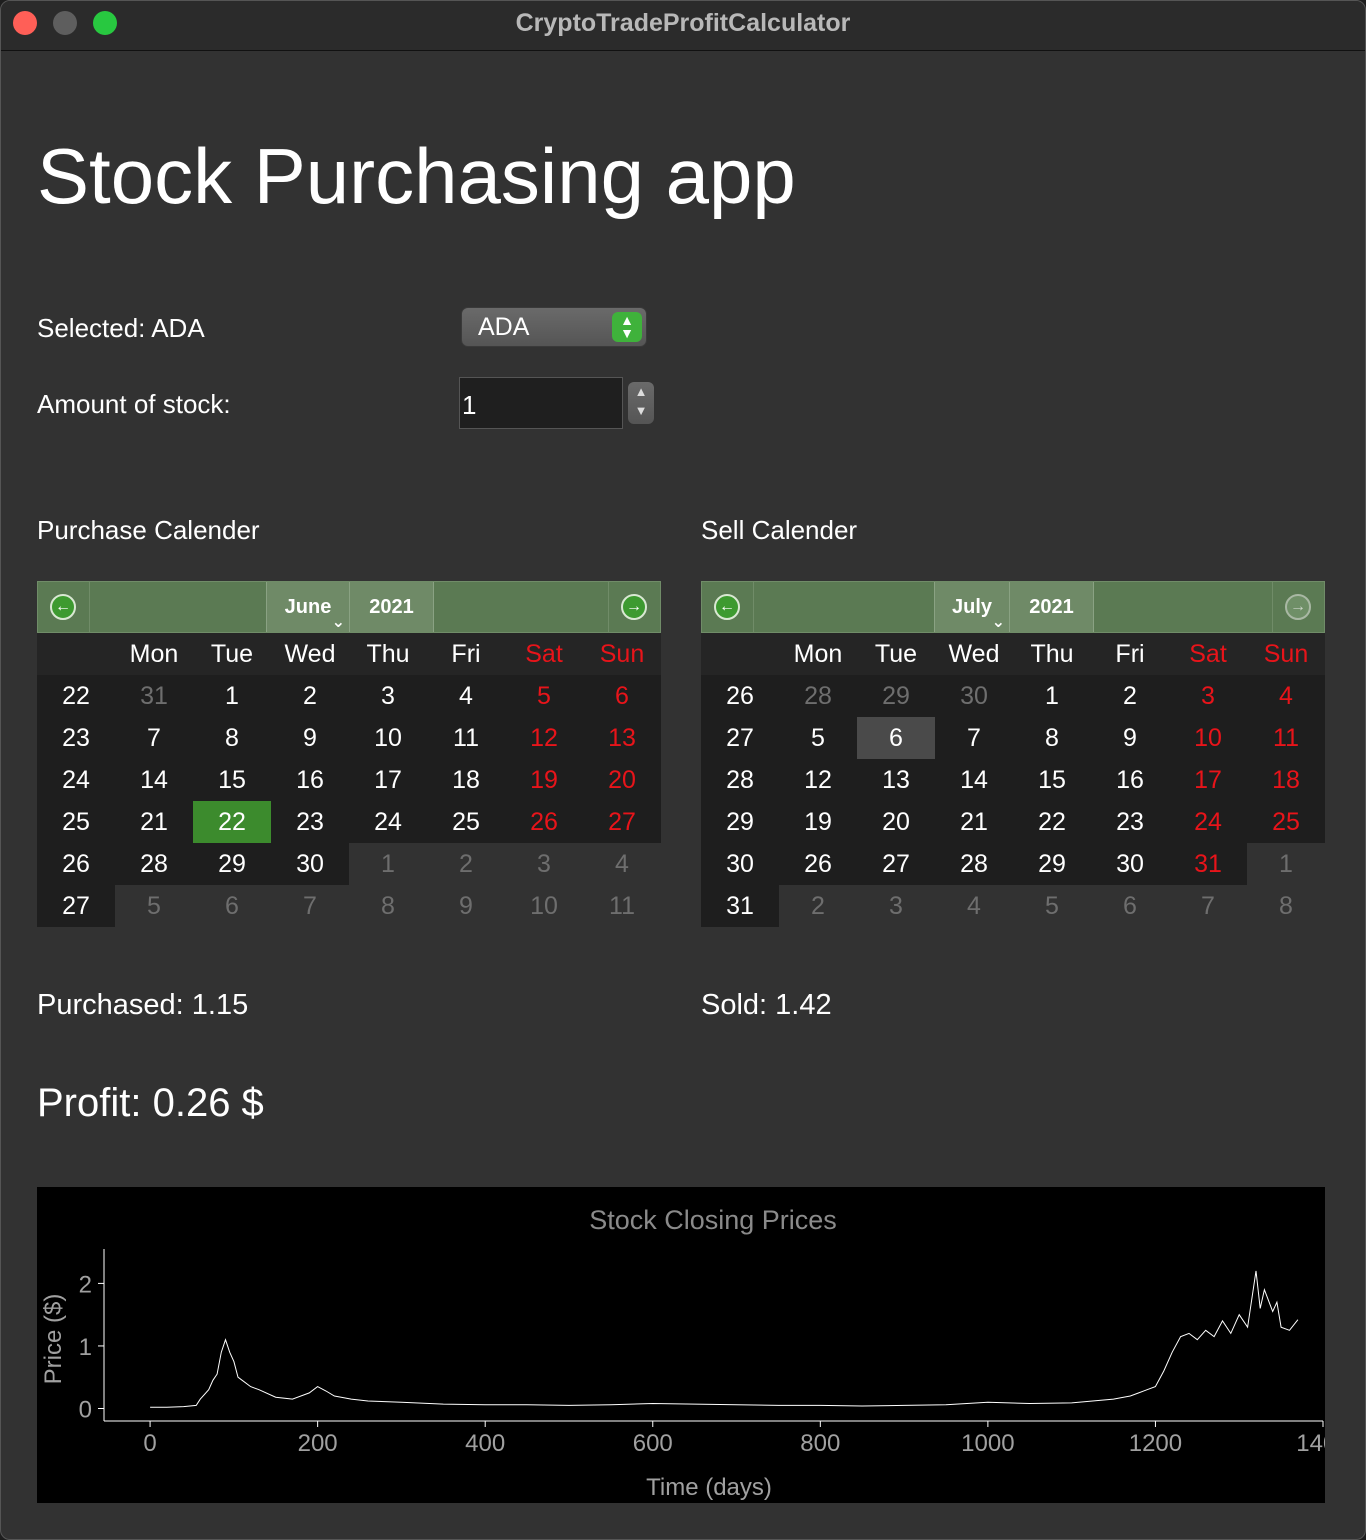 Image resolution: width=1366 pixels, height=1540 pixels. I want to click on purchase-day-cell: 22, so click(232, 822).